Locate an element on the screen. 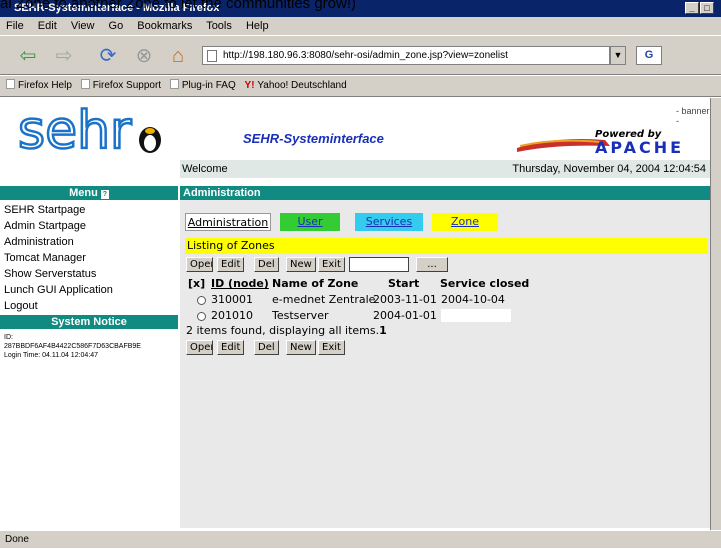 The image size is (721, 549). items-found-text: 2 items found, displaying all items.1 is located at coordinates (286, 330).